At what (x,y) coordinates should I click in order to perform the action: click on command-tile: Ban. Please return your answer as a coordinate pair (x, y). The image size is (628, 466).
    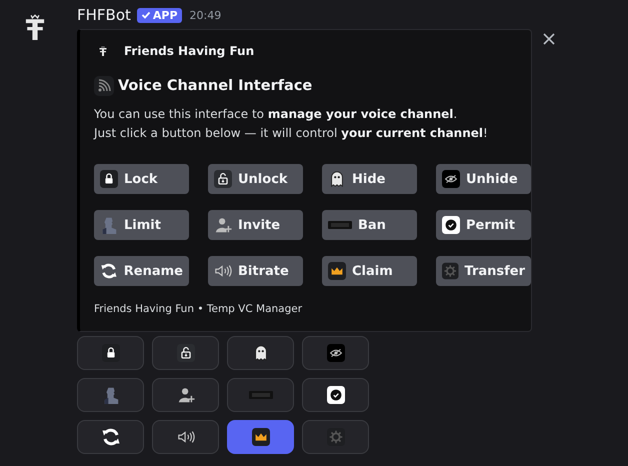
    Looking at the image, I should click on (369, 225).